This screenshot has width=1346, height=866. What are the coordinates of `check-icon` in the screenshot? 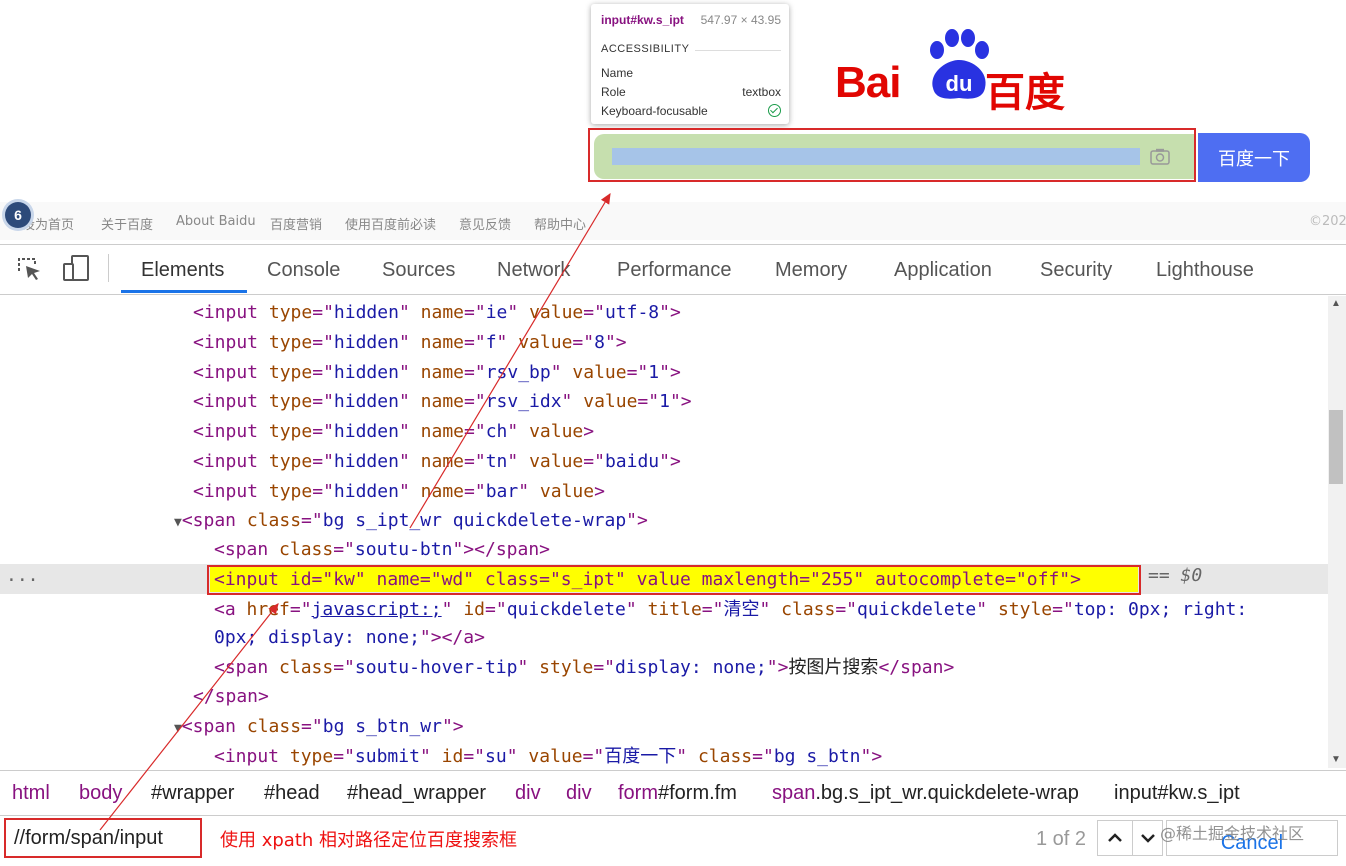 It's located at (774, 112).